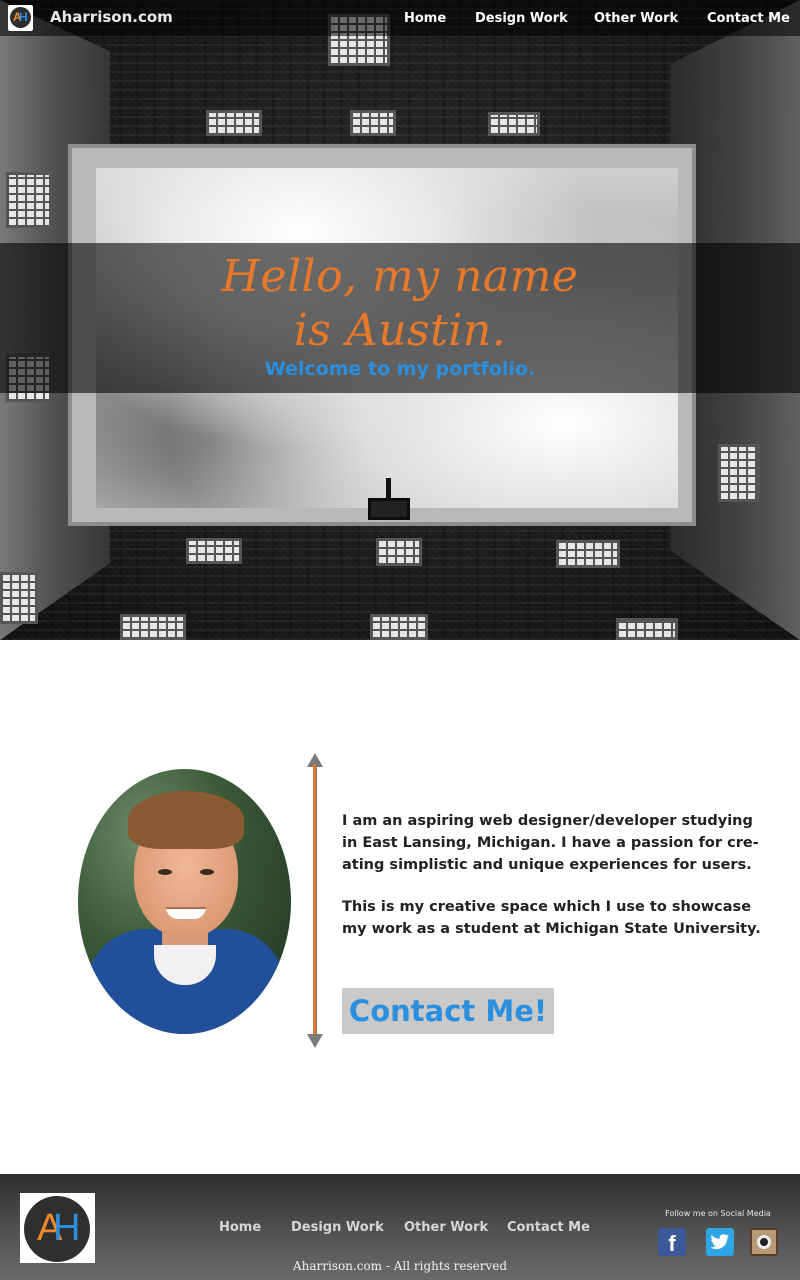 The width and height of the screenshot is (800, 1280). I want to click on facebook-glyph: f, so click(672, 1243).